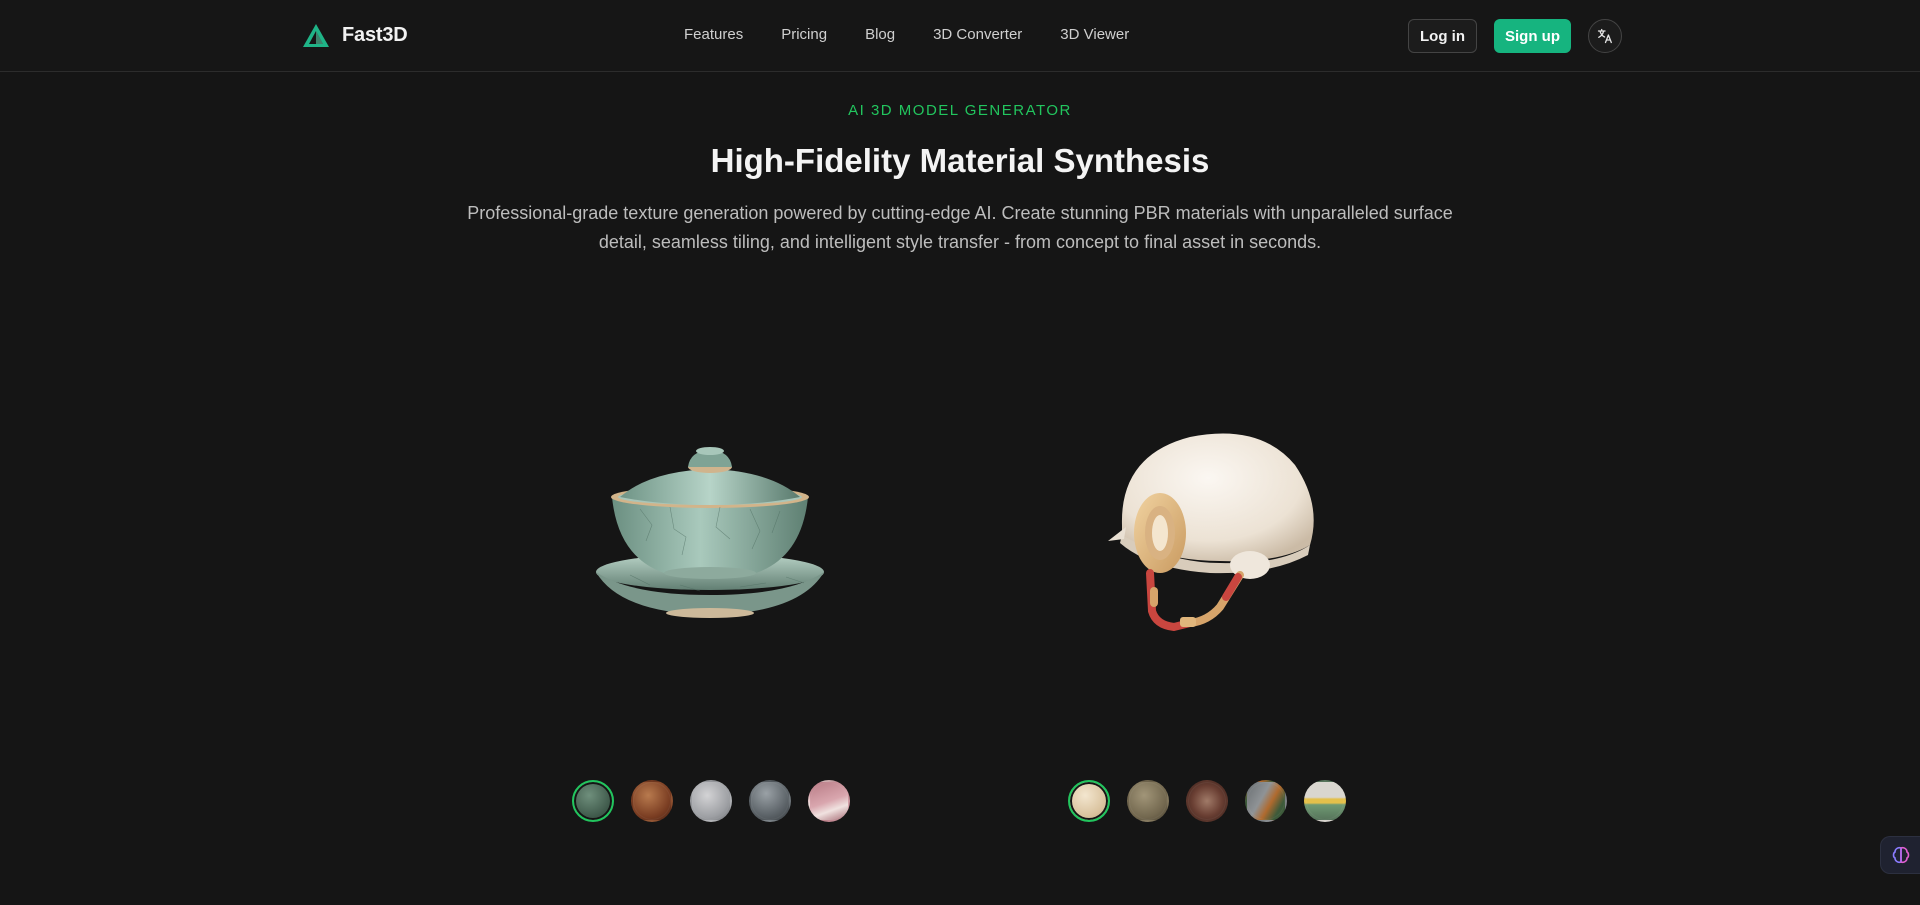 The width and height of the screenshot is (1920, 905). What do you see at coordinates (1442, 36) in the screenshot?
I see `login-button: Log in` at bounding box center [1442, 36].